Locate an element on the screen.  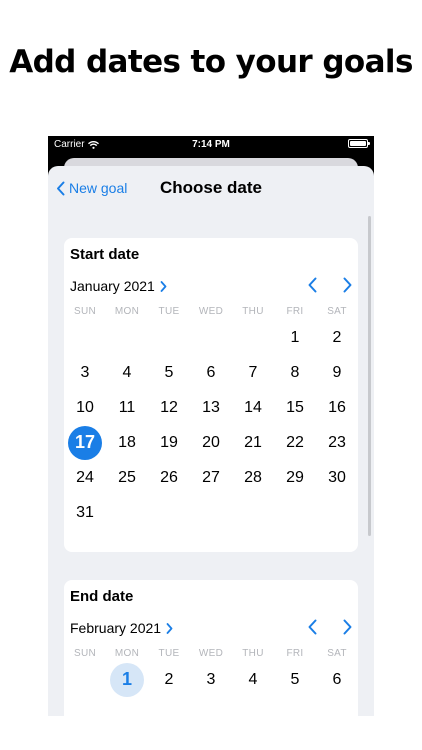
day-number: 20 is located at coordinates (211, 442).